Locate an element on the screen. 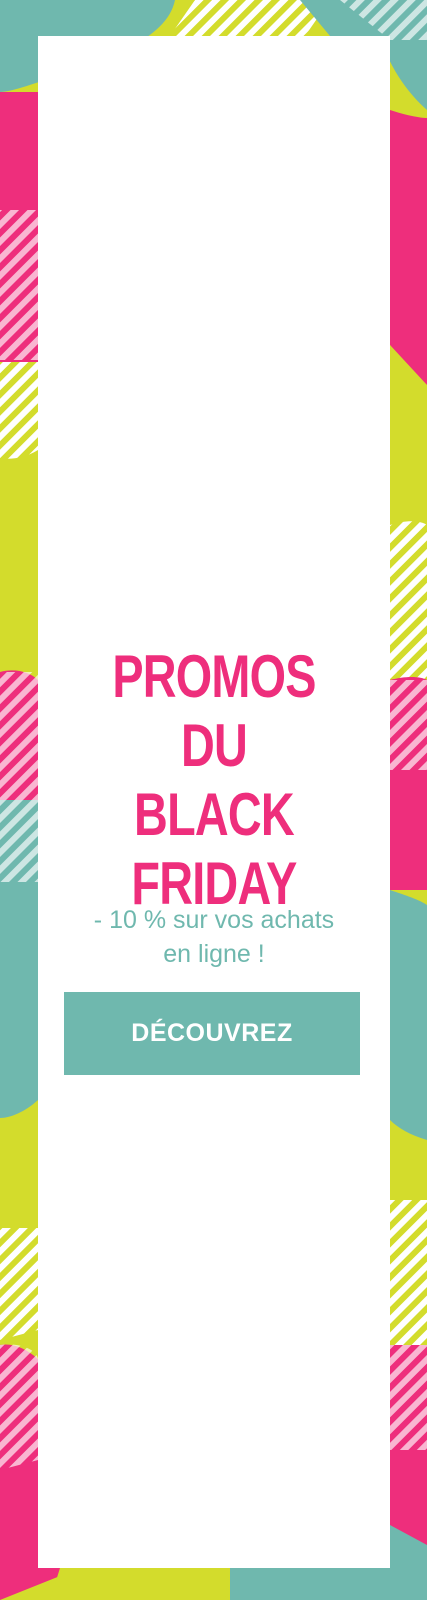 The height and width of the screenshot is (1600, 427). headline-line-1: PROMOS DU is located at coordinates (214, 711).